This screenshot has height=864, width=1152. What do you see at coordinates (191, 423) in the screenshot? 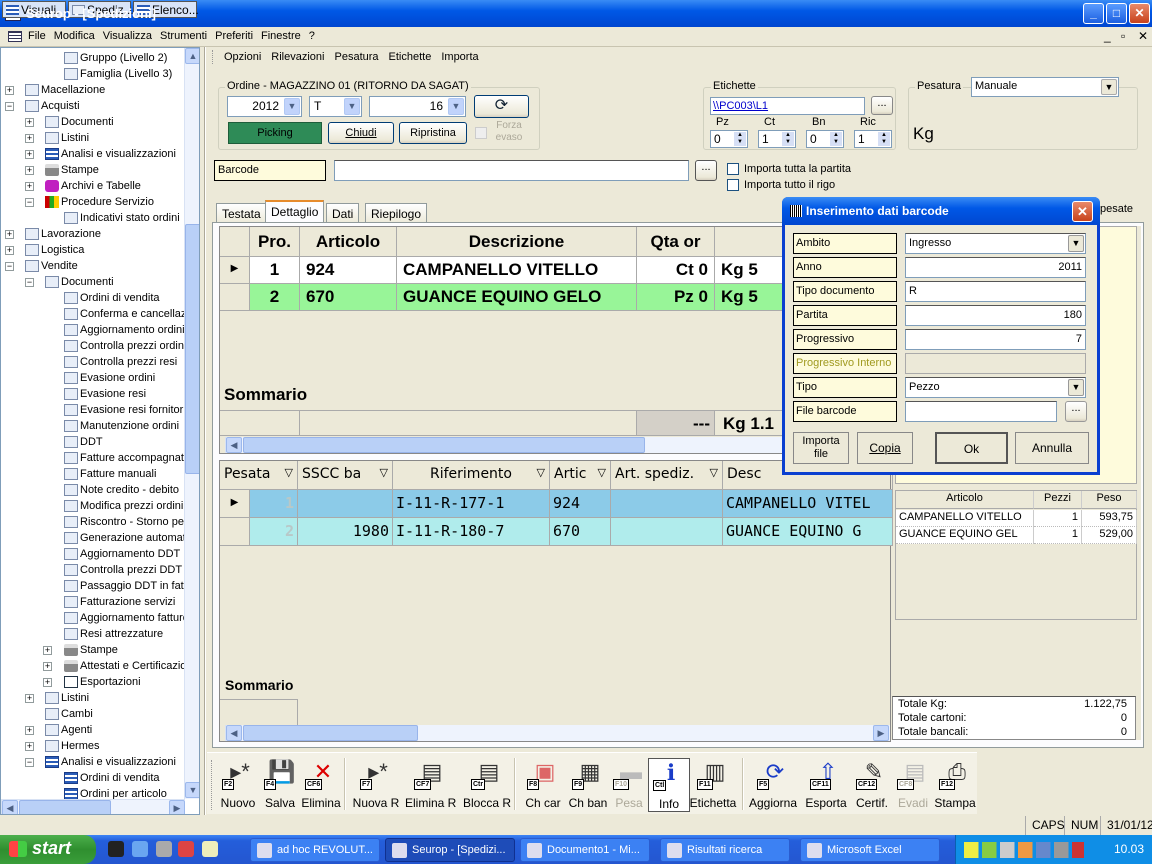
I see `tree-vertical-scrollbar: ▲ ▼` at bounding box center [191, 423].